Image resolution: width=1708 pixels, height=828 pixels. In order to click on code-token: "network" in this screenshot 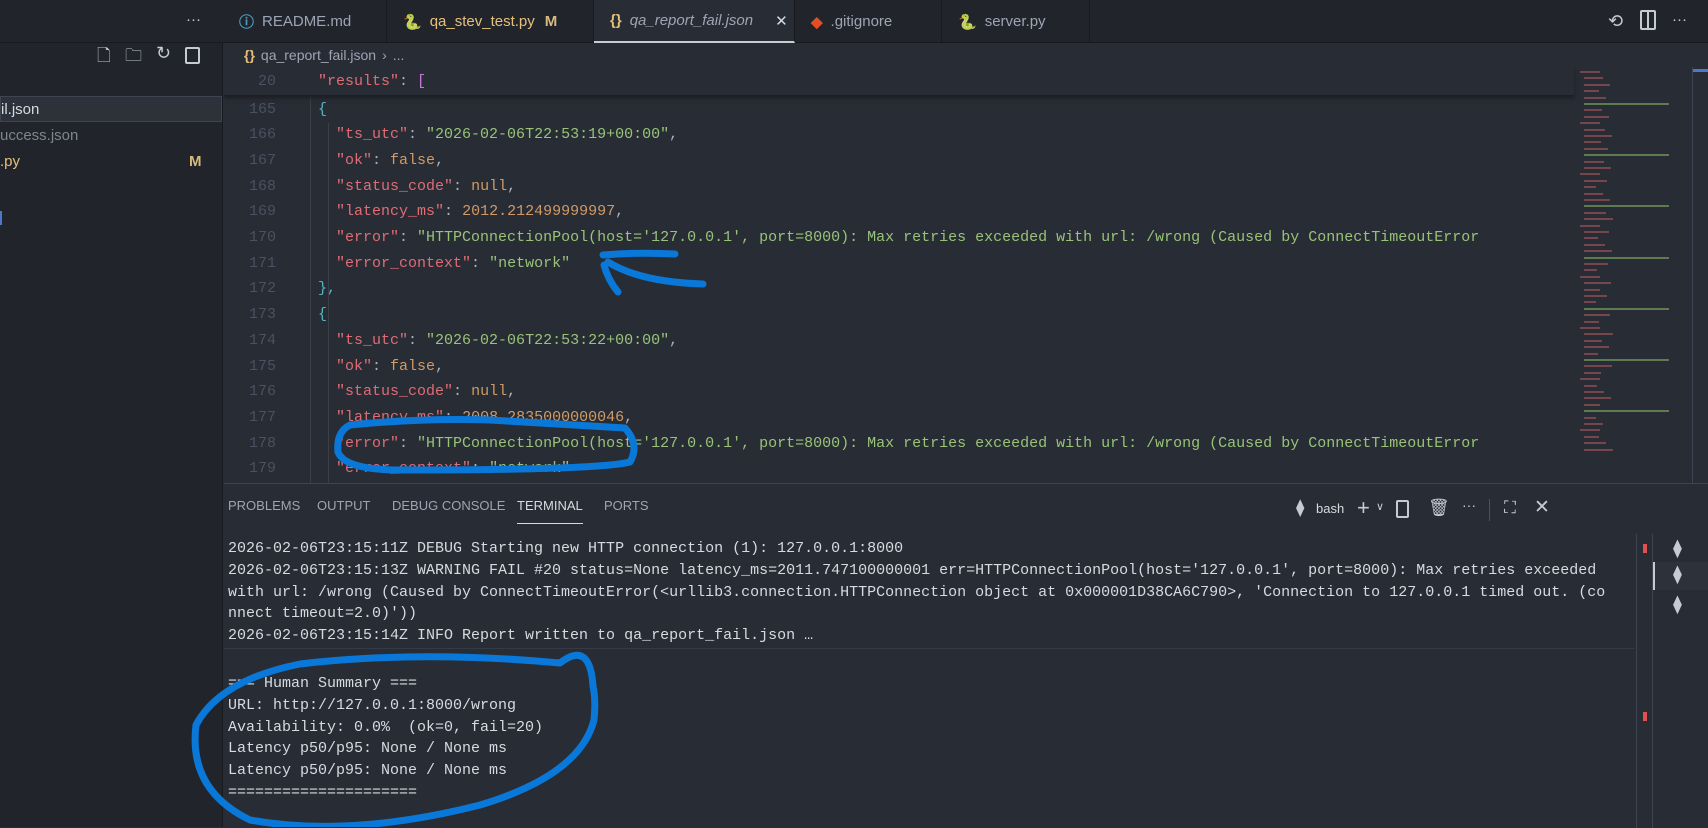, I will do `click(530, 263)`.